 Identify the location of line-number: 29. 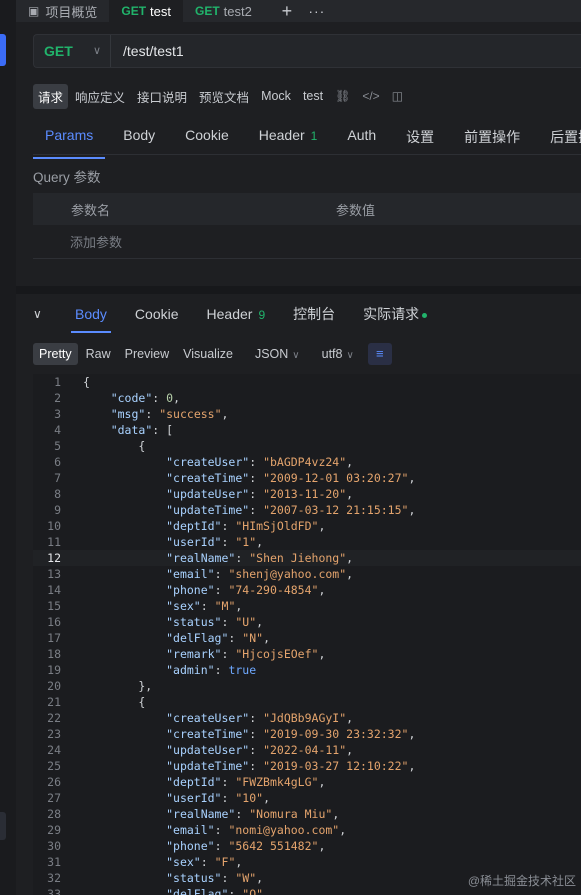
(54, 830).